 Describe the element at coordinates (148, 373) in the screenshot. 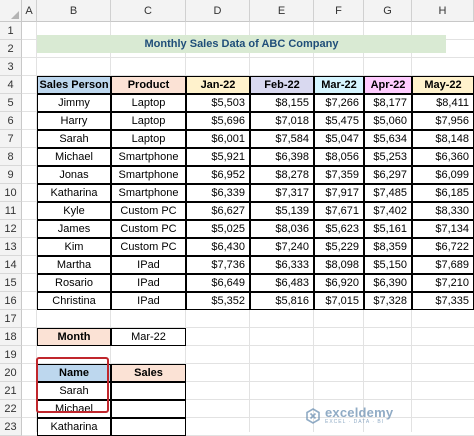

I see `result-header-cell: Sales` at that location.